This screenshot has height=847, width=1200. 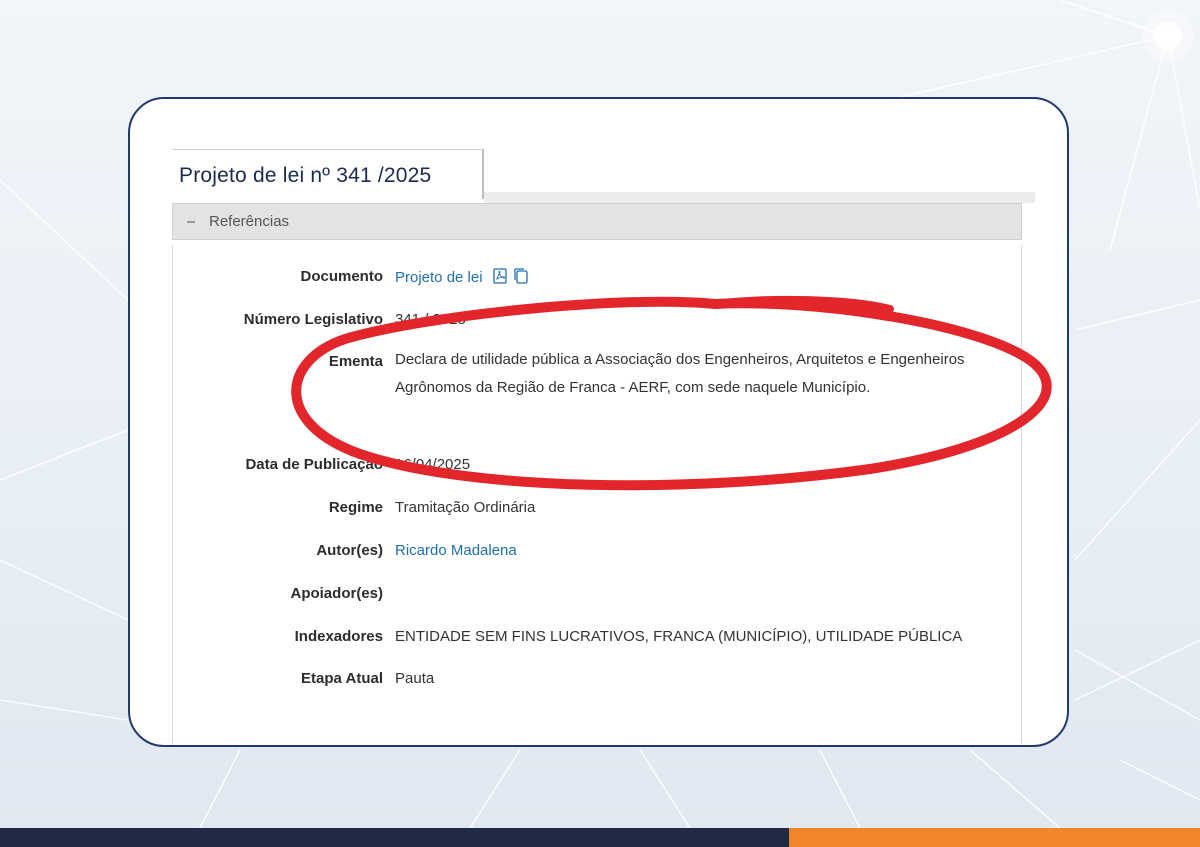 I want to click on tab-projeto-de-lei: Projeto de lei nº 341 /2025, so click(x=328, y=174).